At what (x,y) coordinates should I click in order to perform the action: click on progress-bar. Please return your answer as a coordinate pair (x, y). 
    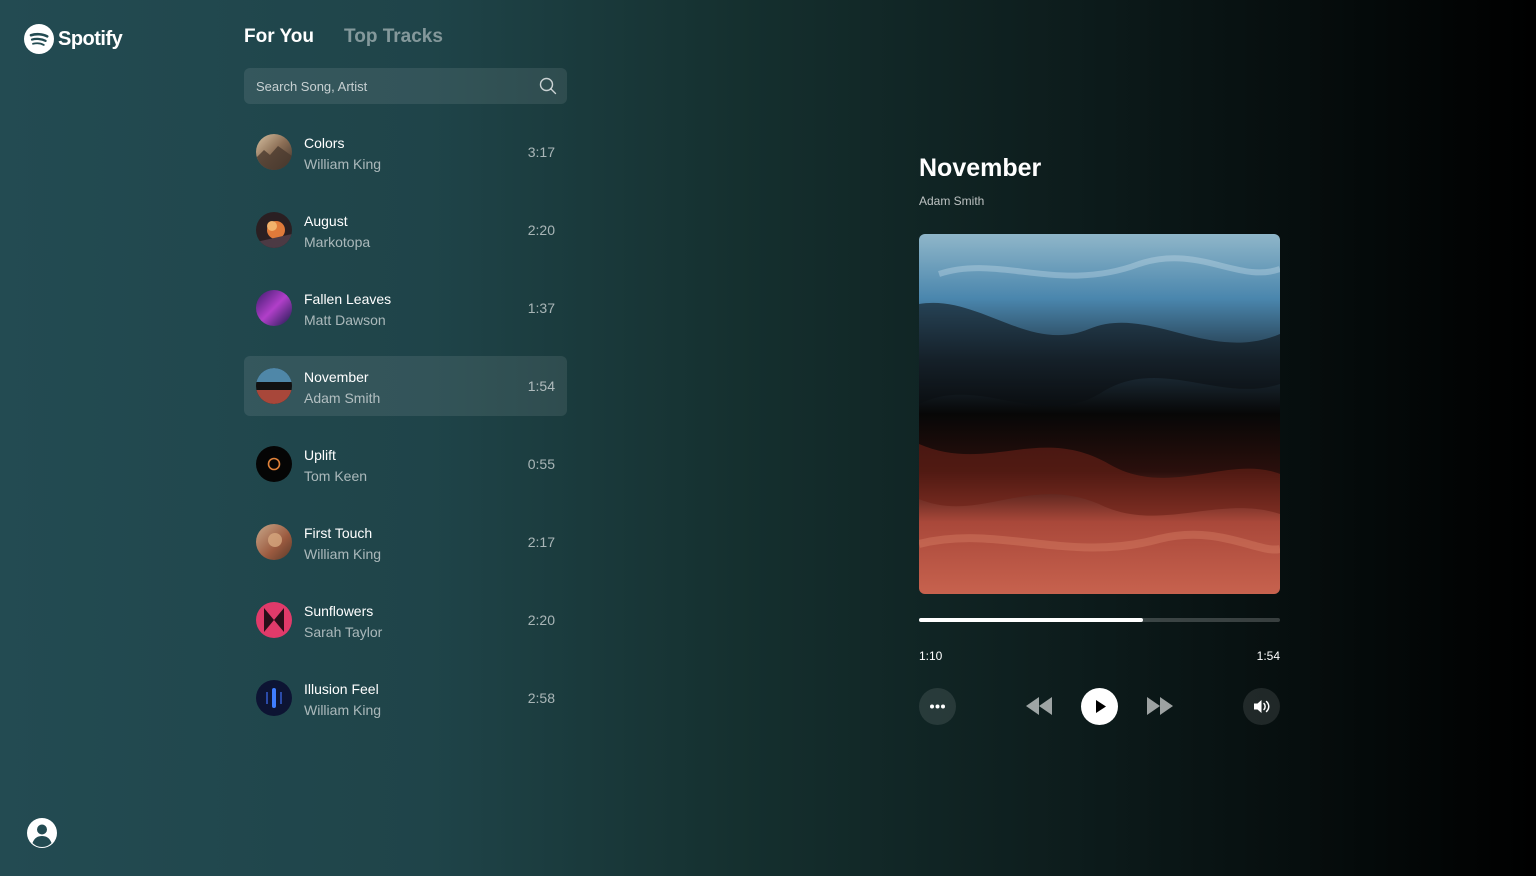
    Looking at the image, I should click on (1099, 620).